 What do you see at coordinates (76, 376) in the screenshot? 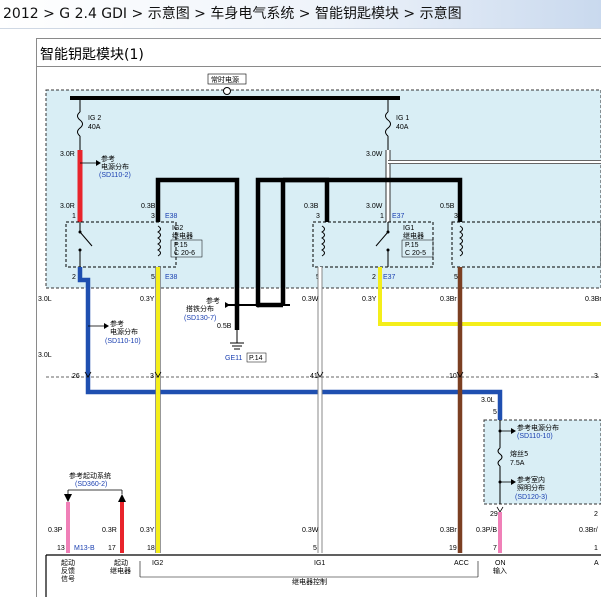
I see `svg-text: 26` at bounding box center [76, 376].